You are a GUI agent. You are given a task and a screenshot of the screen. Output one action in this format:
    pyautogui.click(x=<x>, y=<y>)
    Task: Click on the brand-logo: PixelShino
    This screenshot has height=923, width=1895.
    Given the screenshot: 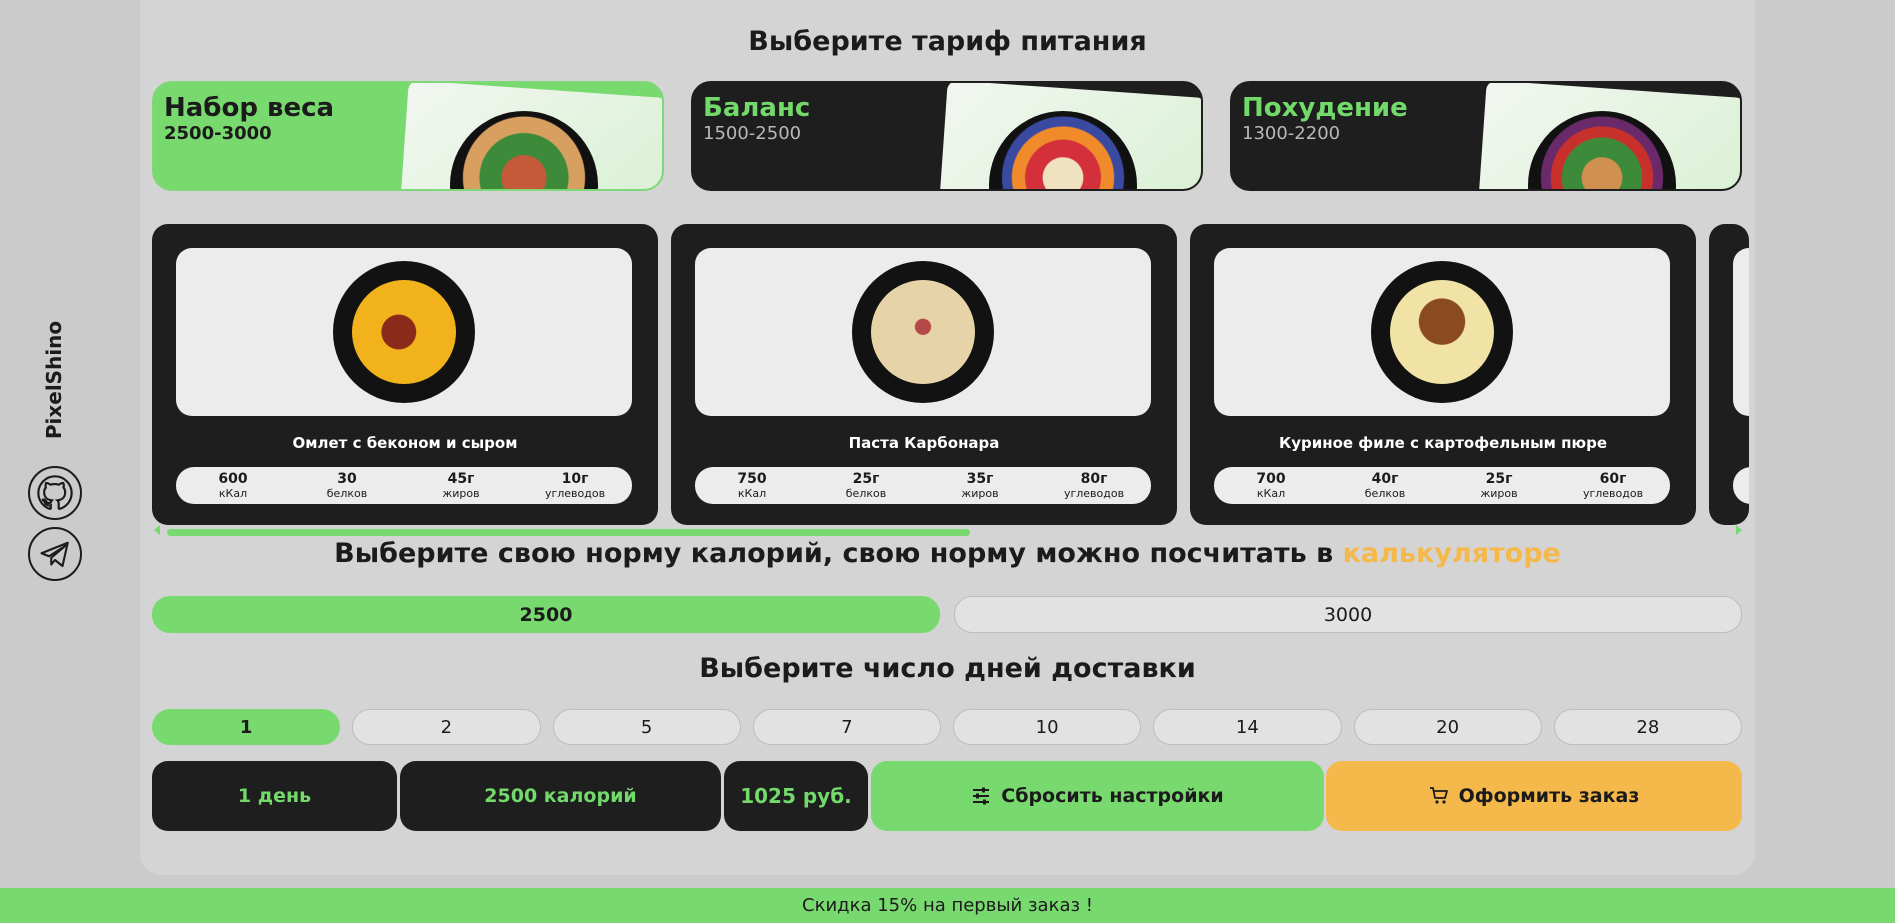 What is the action you would take?
    pyautogui.click(x=54, y=380)
    